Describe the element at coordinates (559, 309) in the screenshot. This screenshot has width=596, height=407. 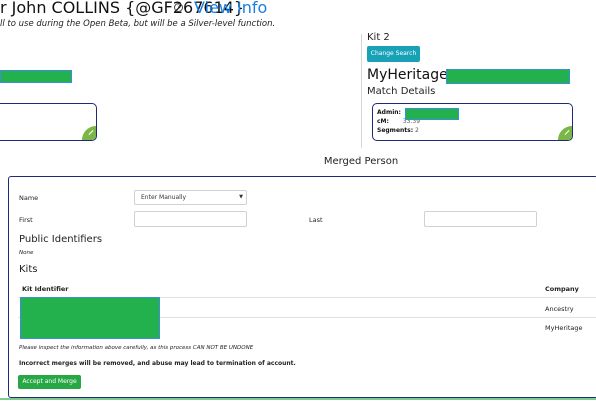
I see `table-row-company: Ancestry` at that location.